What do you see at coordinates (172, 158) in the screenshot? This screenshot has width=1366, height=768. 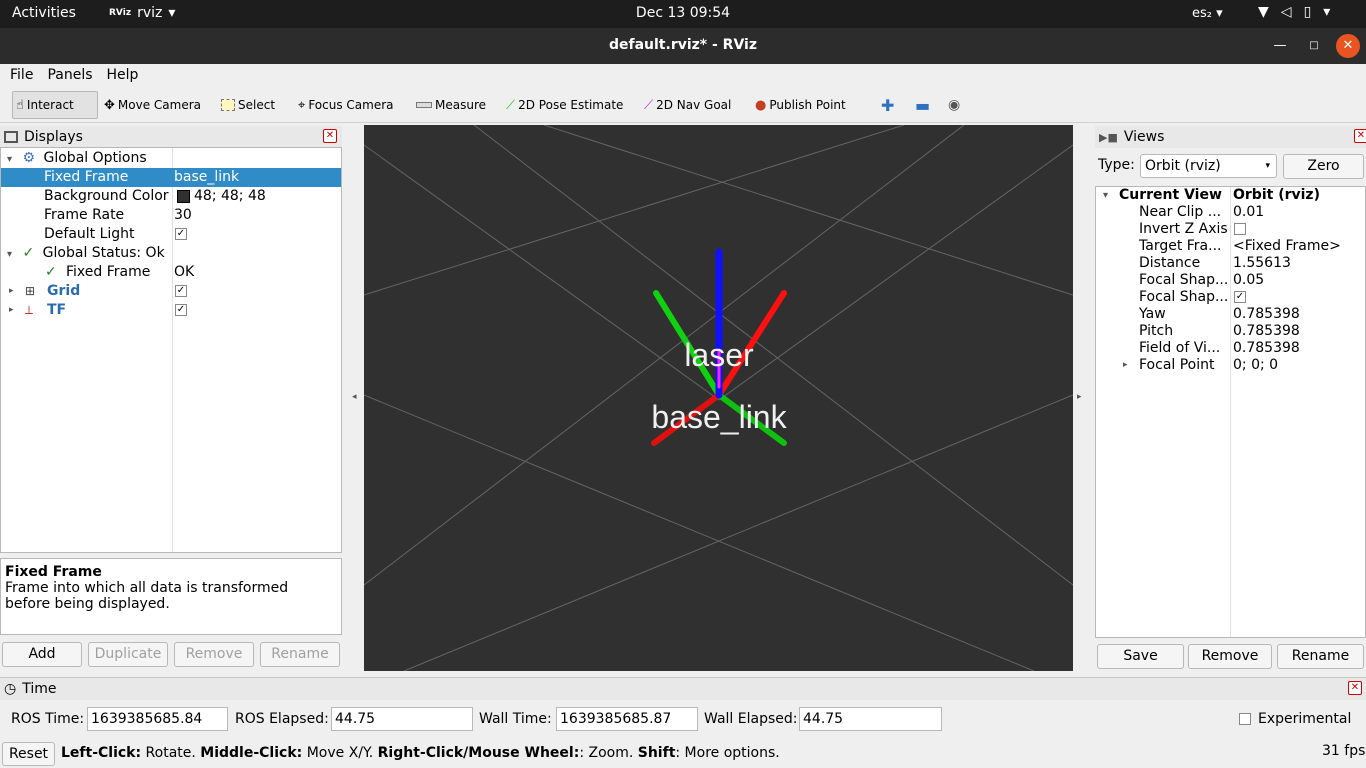 I see `tree-row-global-options: ▾ ⚙ Global Options` at bounding box center [172, 158].